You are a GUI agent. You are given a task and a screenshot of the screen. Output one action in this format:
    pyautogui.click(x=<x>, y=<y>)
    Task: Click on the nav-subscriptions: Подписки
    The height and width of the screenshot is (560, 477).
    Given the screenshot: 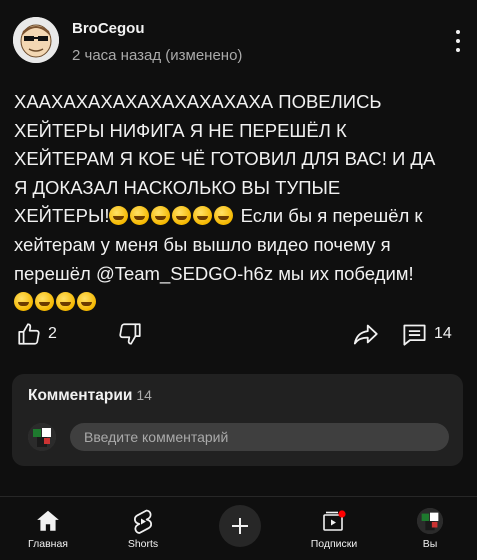 What is the action you would take?
    pyautogui.click(x=334, y=528)
    